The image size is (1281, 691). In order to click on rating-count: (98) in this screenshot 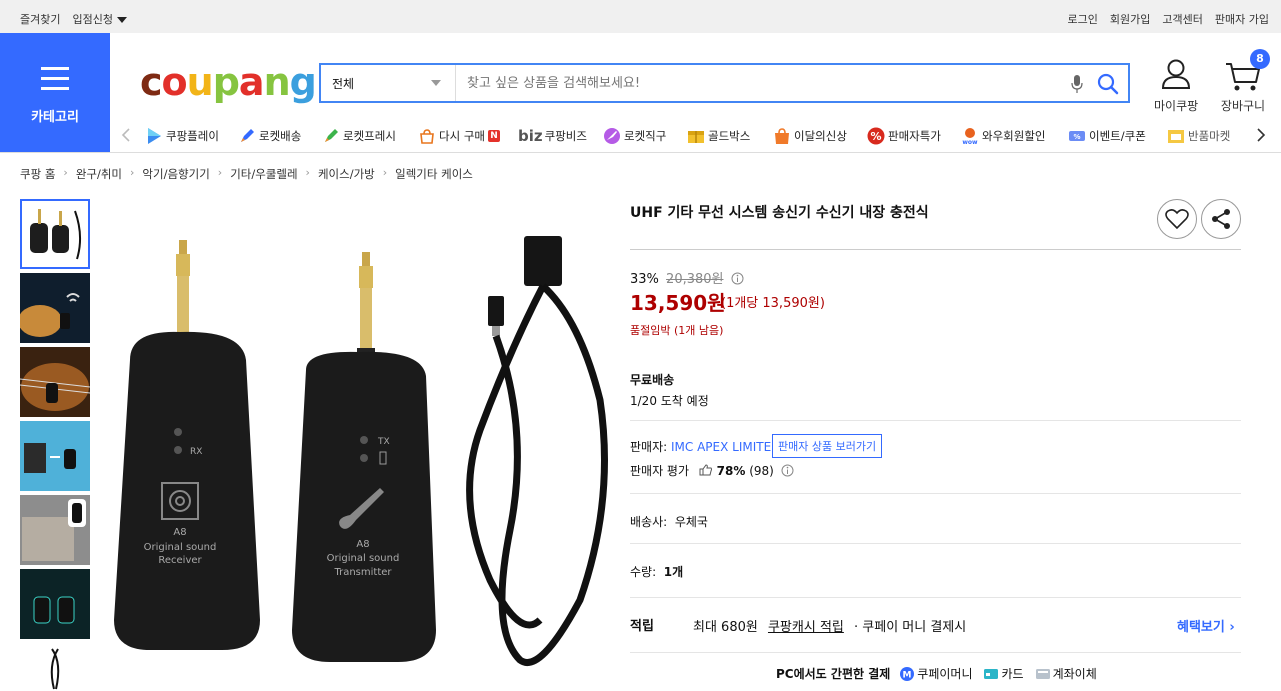, I will do `click(761, 471)`.